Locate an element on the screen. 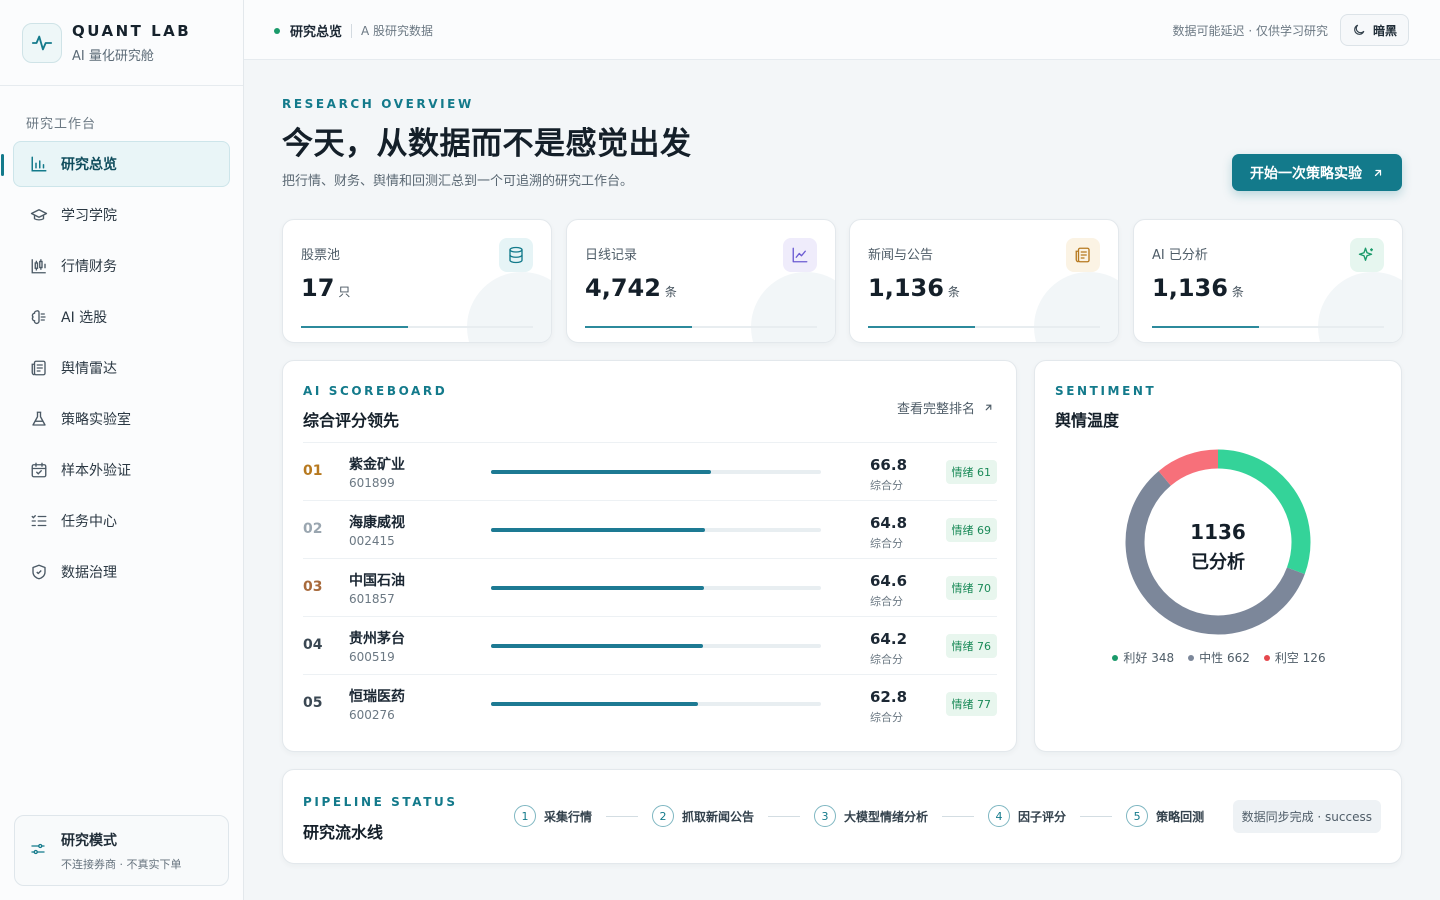 The height and width of the screenshot is (900, 1440). dark-mode-toggle: 暗黑 is located at coordinates (1374, 30).